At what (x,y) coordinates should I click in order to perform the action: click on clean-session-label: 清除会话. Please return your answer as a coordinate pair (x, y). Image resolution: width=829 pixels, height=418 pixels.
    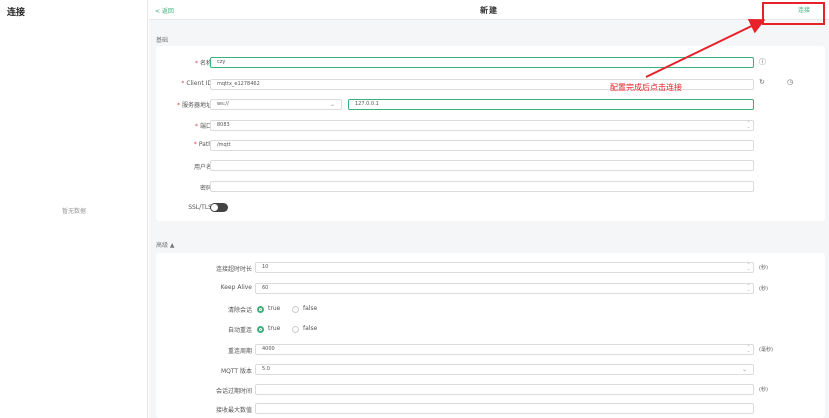
    Looking at the image, I should click on (239, 310).